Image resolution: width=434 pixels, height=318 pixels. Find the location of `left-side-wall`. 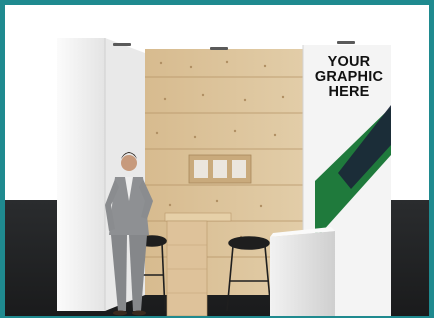

left-side-wall is located at coordinates (81, 174).